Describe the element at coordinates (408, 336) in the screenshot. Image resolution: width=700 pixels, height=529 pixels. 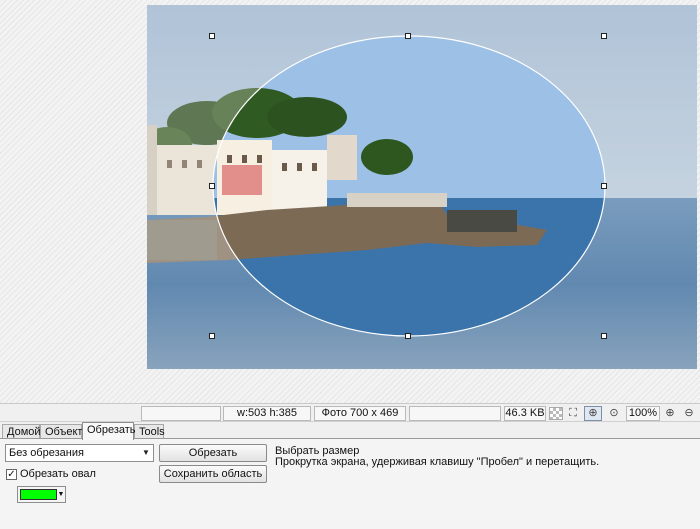
I see `handle-bottom-center` at that location.